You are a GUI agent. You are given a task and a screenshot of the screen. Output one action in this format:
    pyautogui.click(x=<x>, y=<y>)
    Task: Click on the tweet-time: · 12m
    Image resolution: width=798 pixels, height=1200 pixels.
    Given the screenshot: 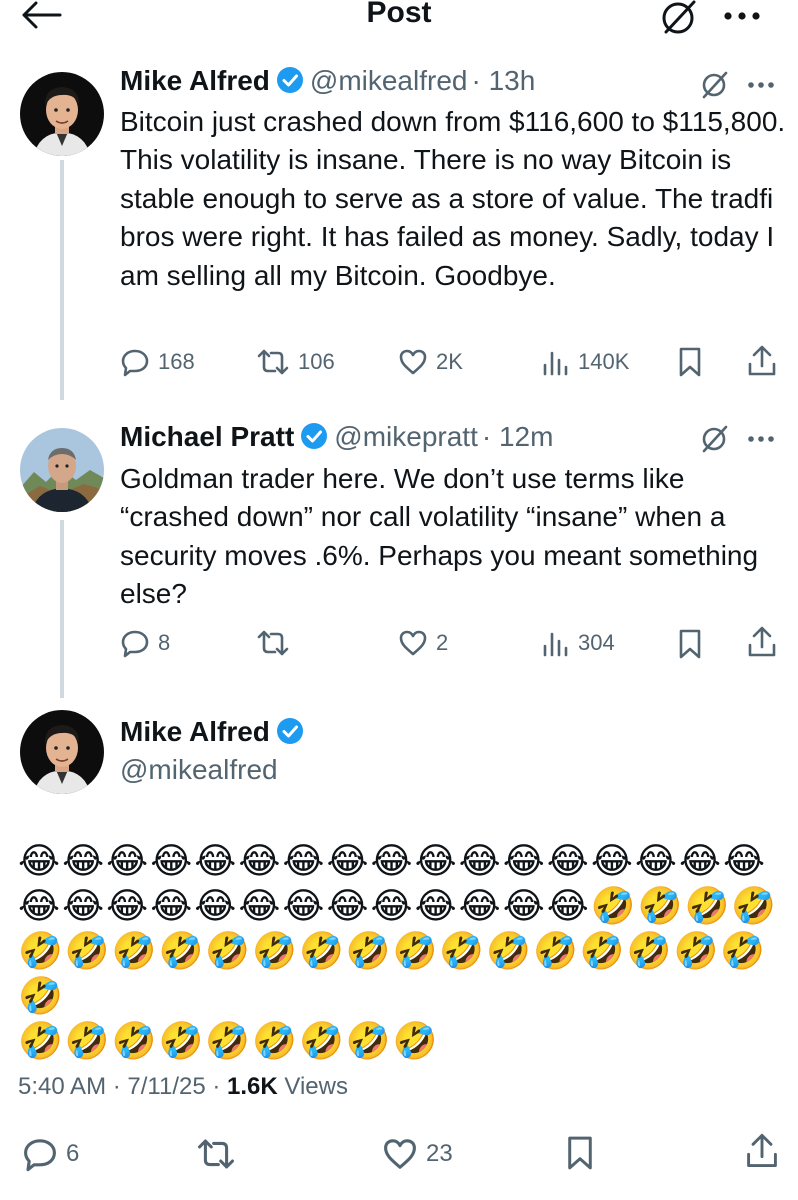 What is the action you would take?
    pyautogui.click(x=518, y=436)
    